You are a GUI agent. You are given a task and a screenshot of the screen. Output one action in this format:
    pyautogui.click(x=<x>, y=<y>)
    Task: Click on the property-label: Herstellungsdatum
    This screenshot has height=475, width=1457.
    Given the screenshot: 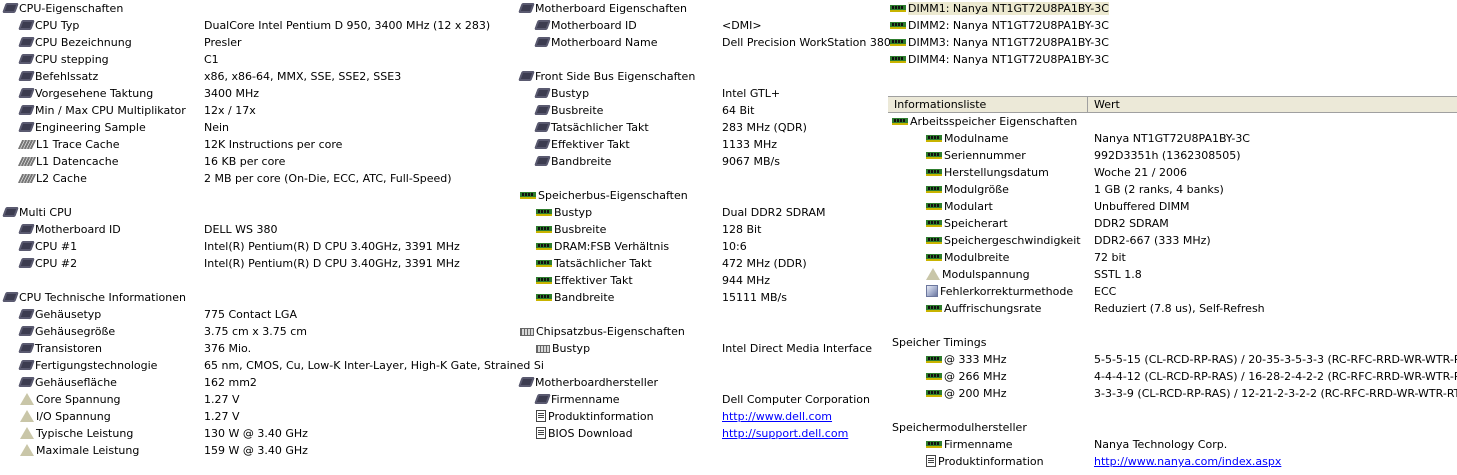 What is the action you would take?
    pyautogui.click(x=996, y=172)
    